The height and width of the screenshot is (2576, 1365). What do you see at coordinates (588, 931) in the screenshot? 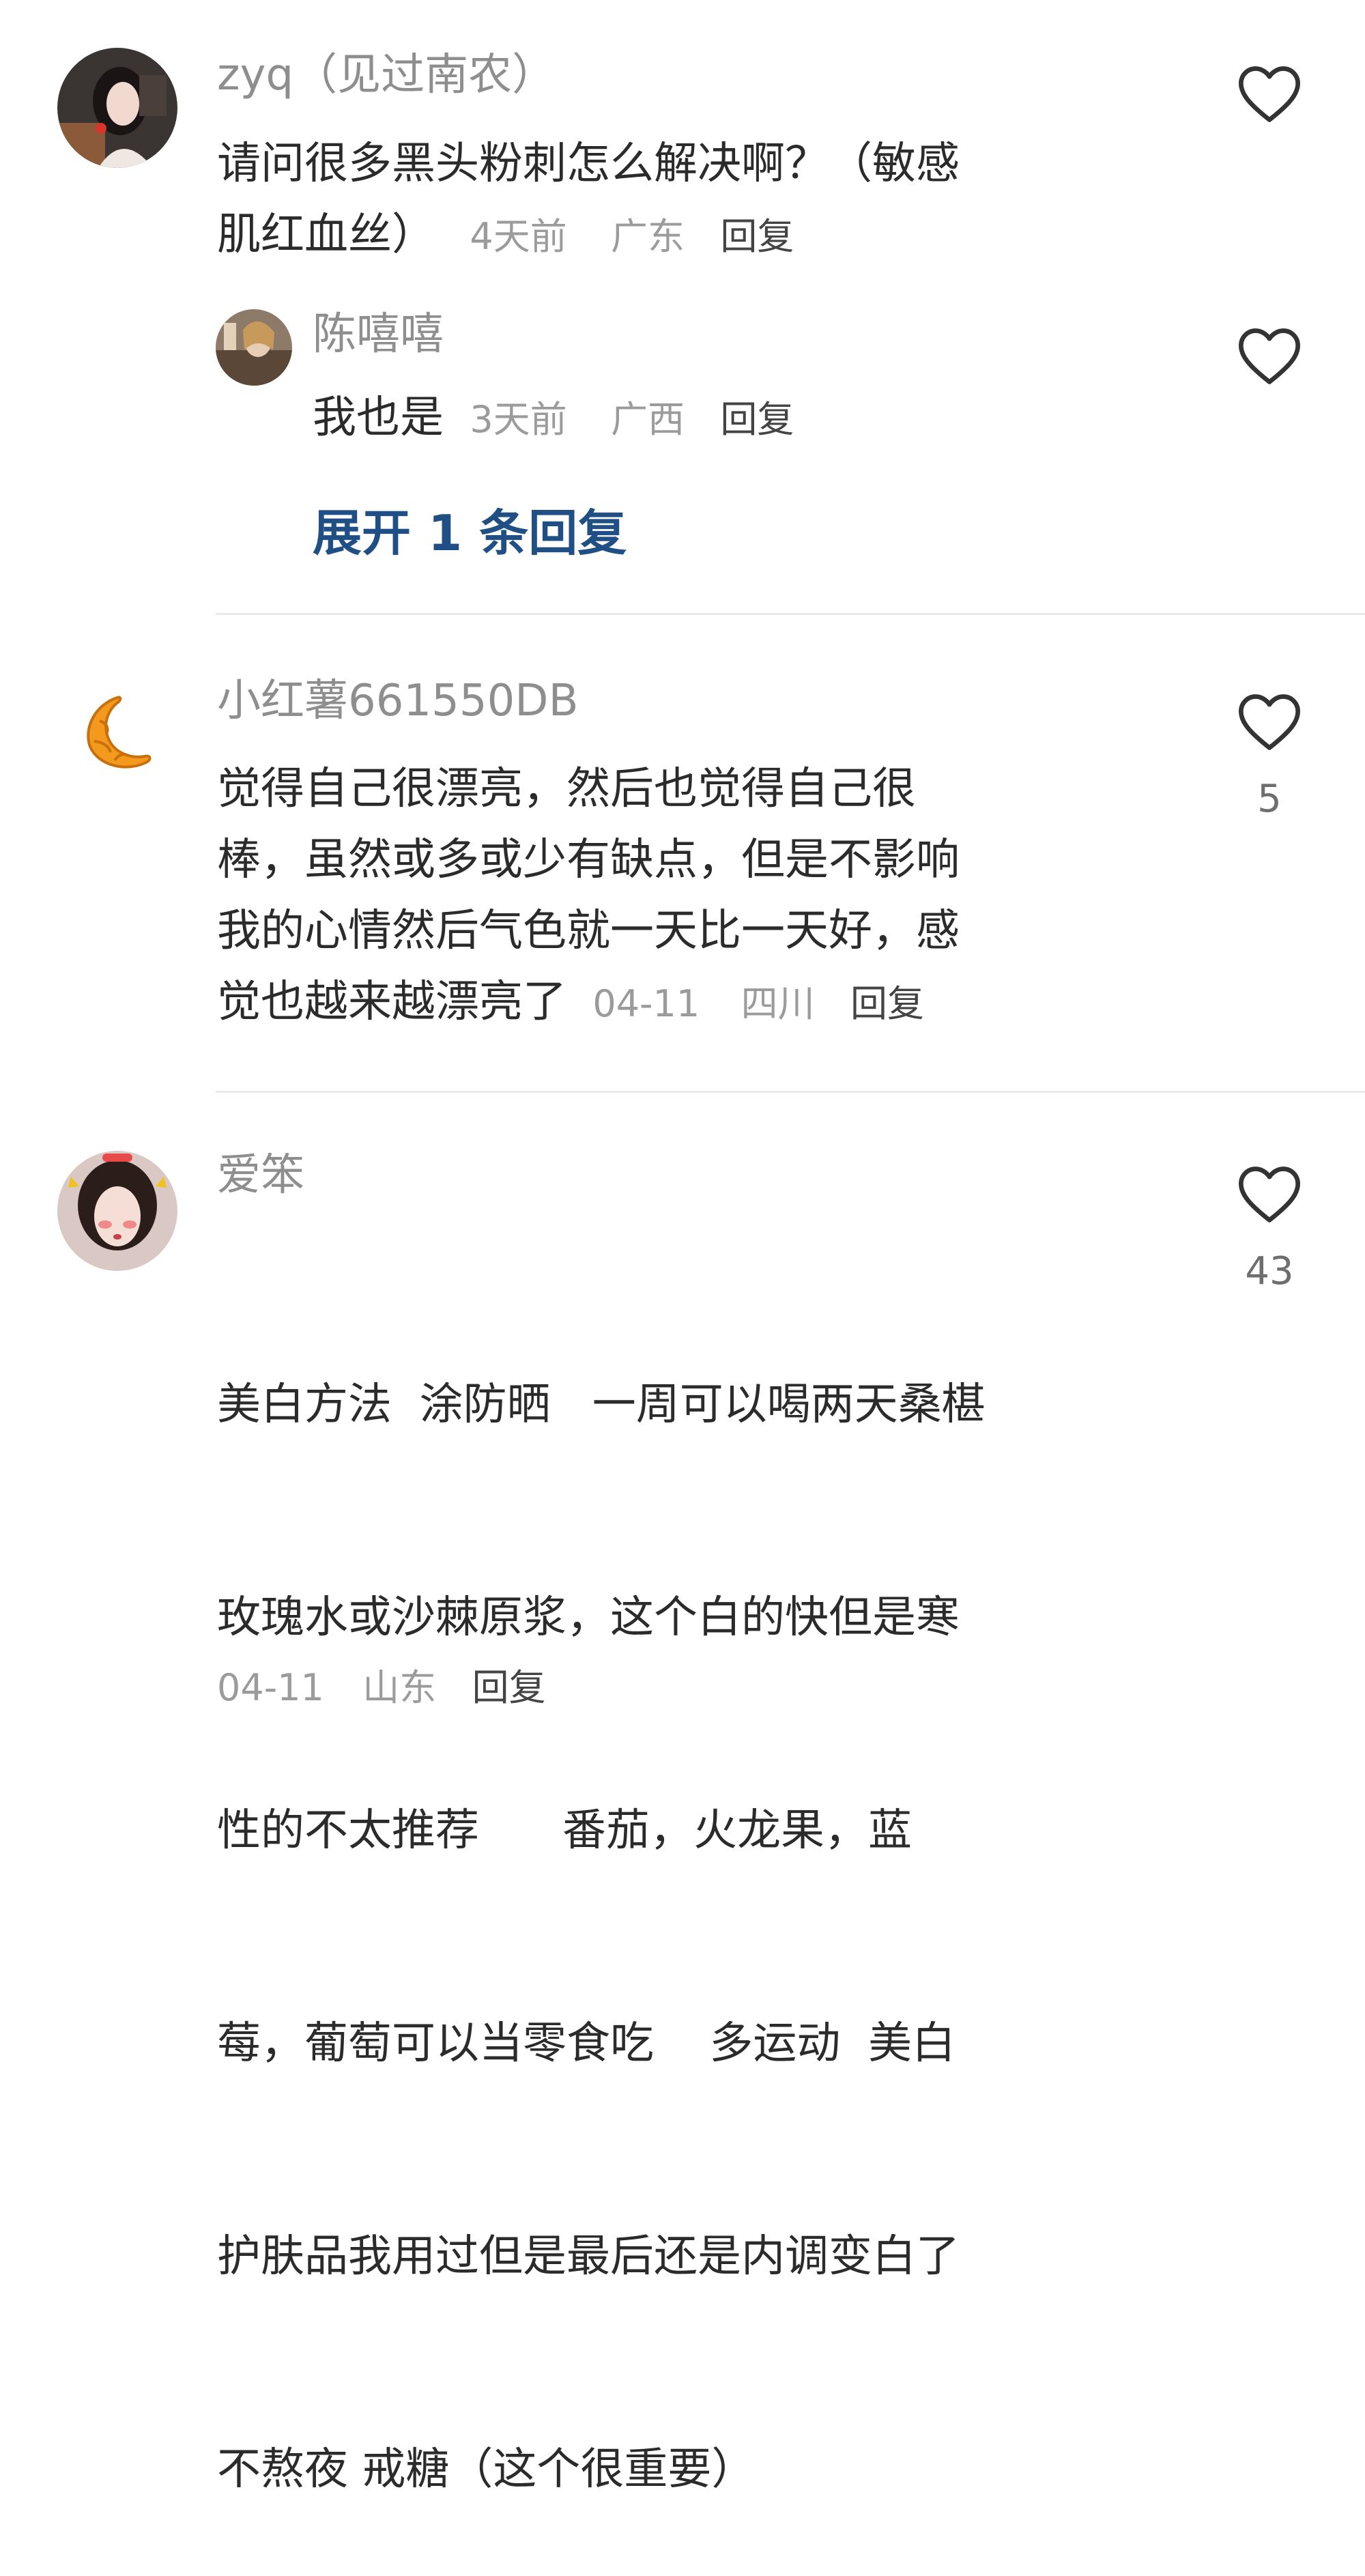
I see `comment-line: 我的心情然后气色就一天比一天好，感` at bounding box center [588, 931].